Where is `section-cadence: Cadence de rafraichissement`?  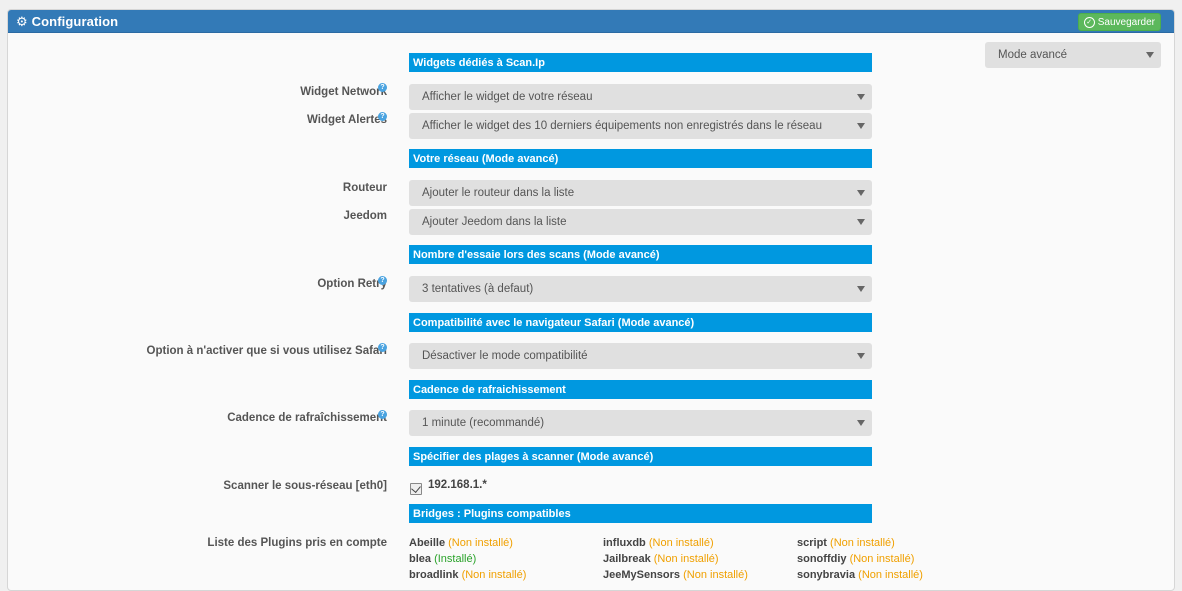
section-cadence: Cadence de rafraichissement is located at coordinates (640, 389).